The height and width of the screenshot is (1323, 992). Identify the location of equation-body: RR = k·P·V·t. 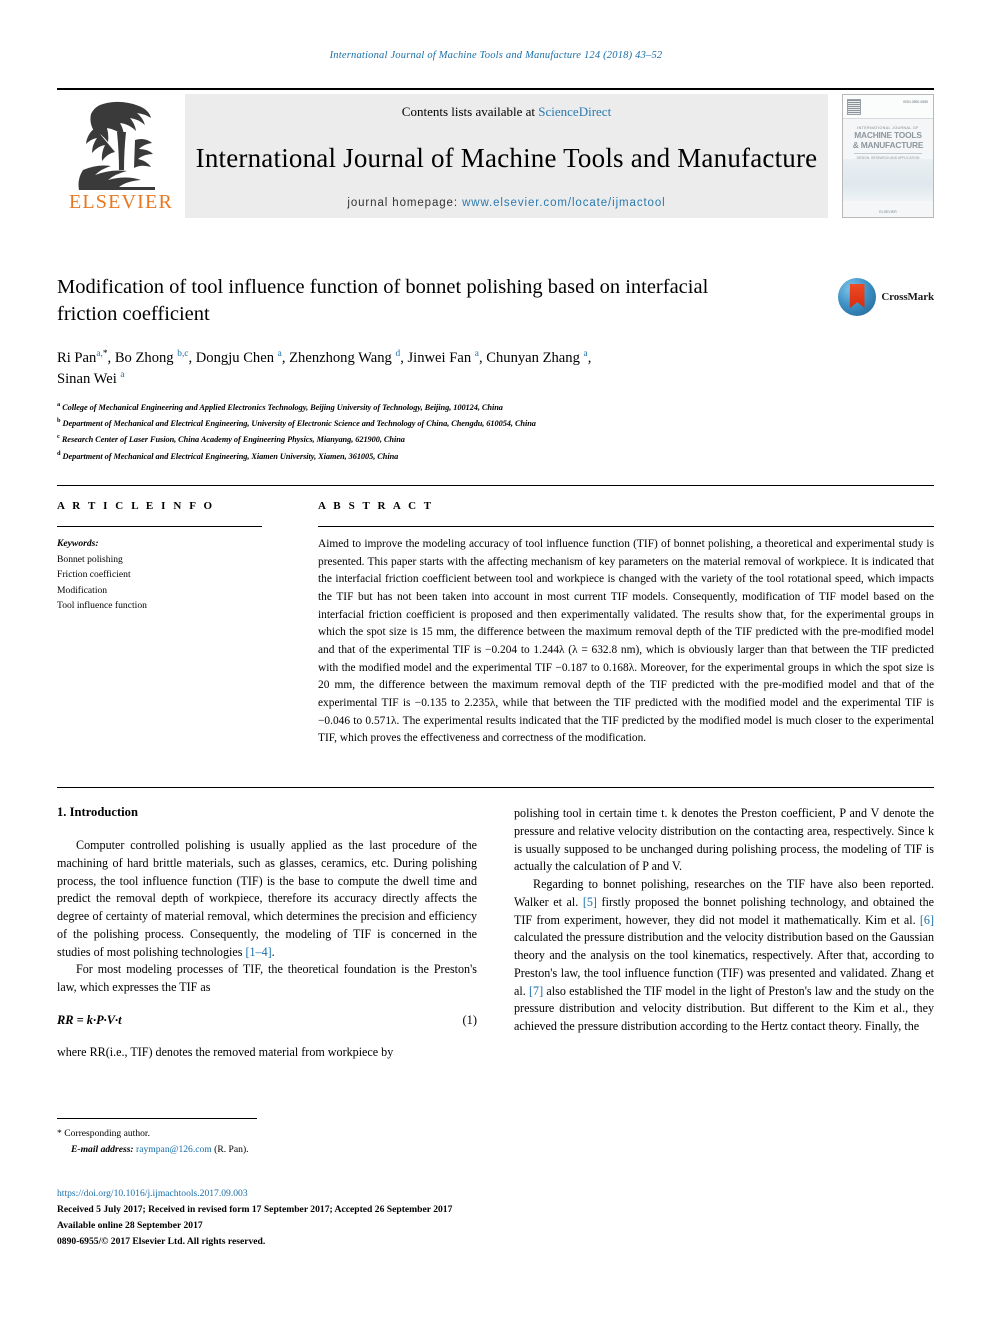
(89, 1019).